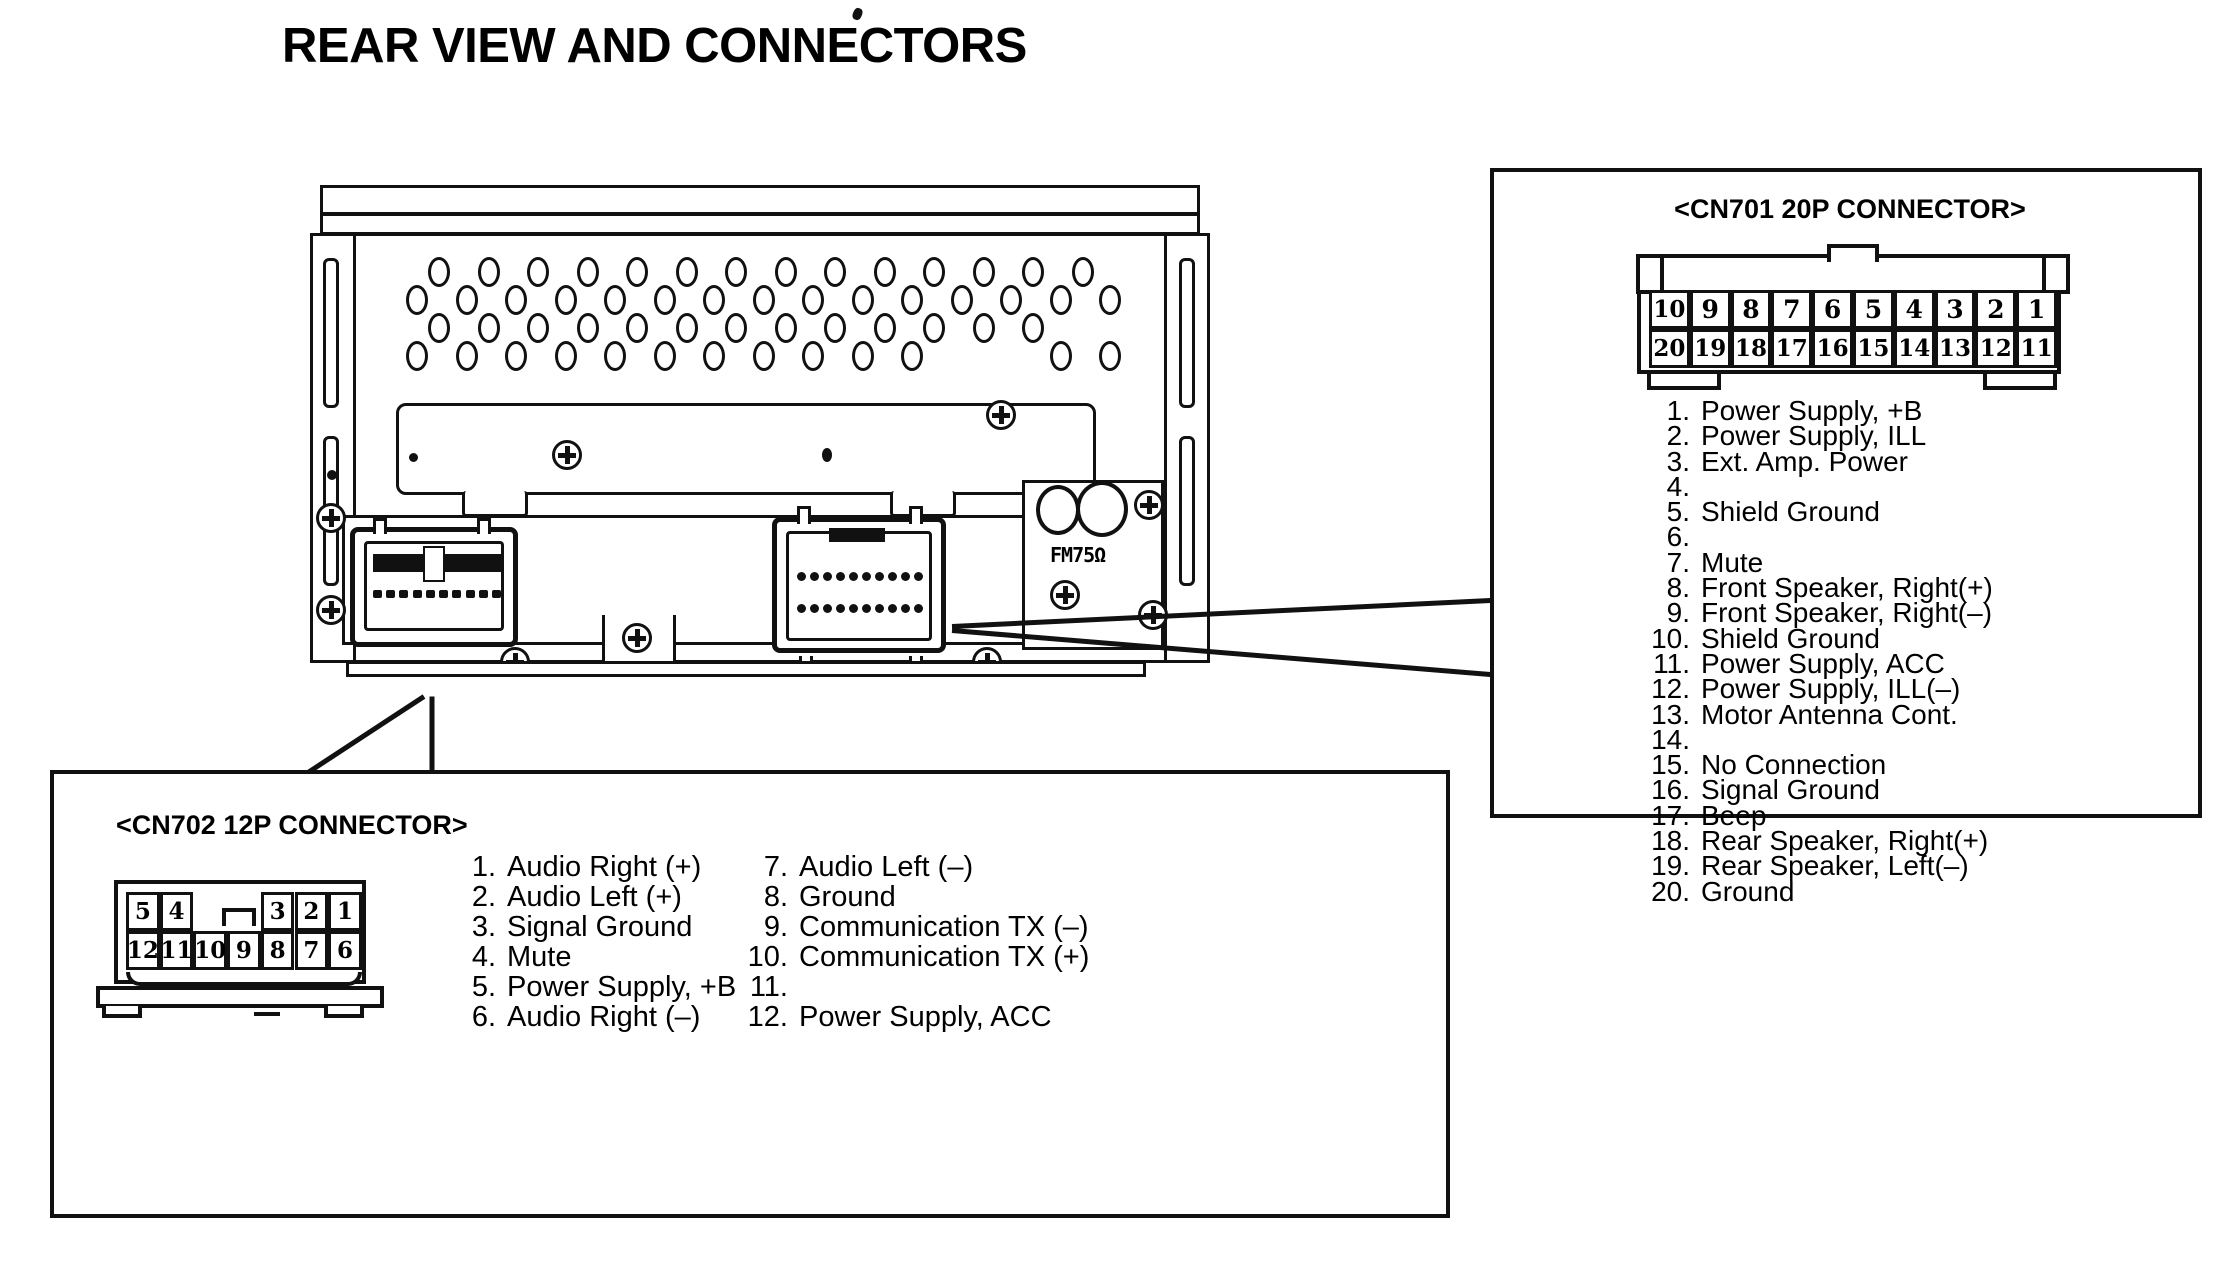  What do you see at coordinates (746, 669) in the screenshot?
I see `chassis-base-lip` at bounding box center [746, 669].